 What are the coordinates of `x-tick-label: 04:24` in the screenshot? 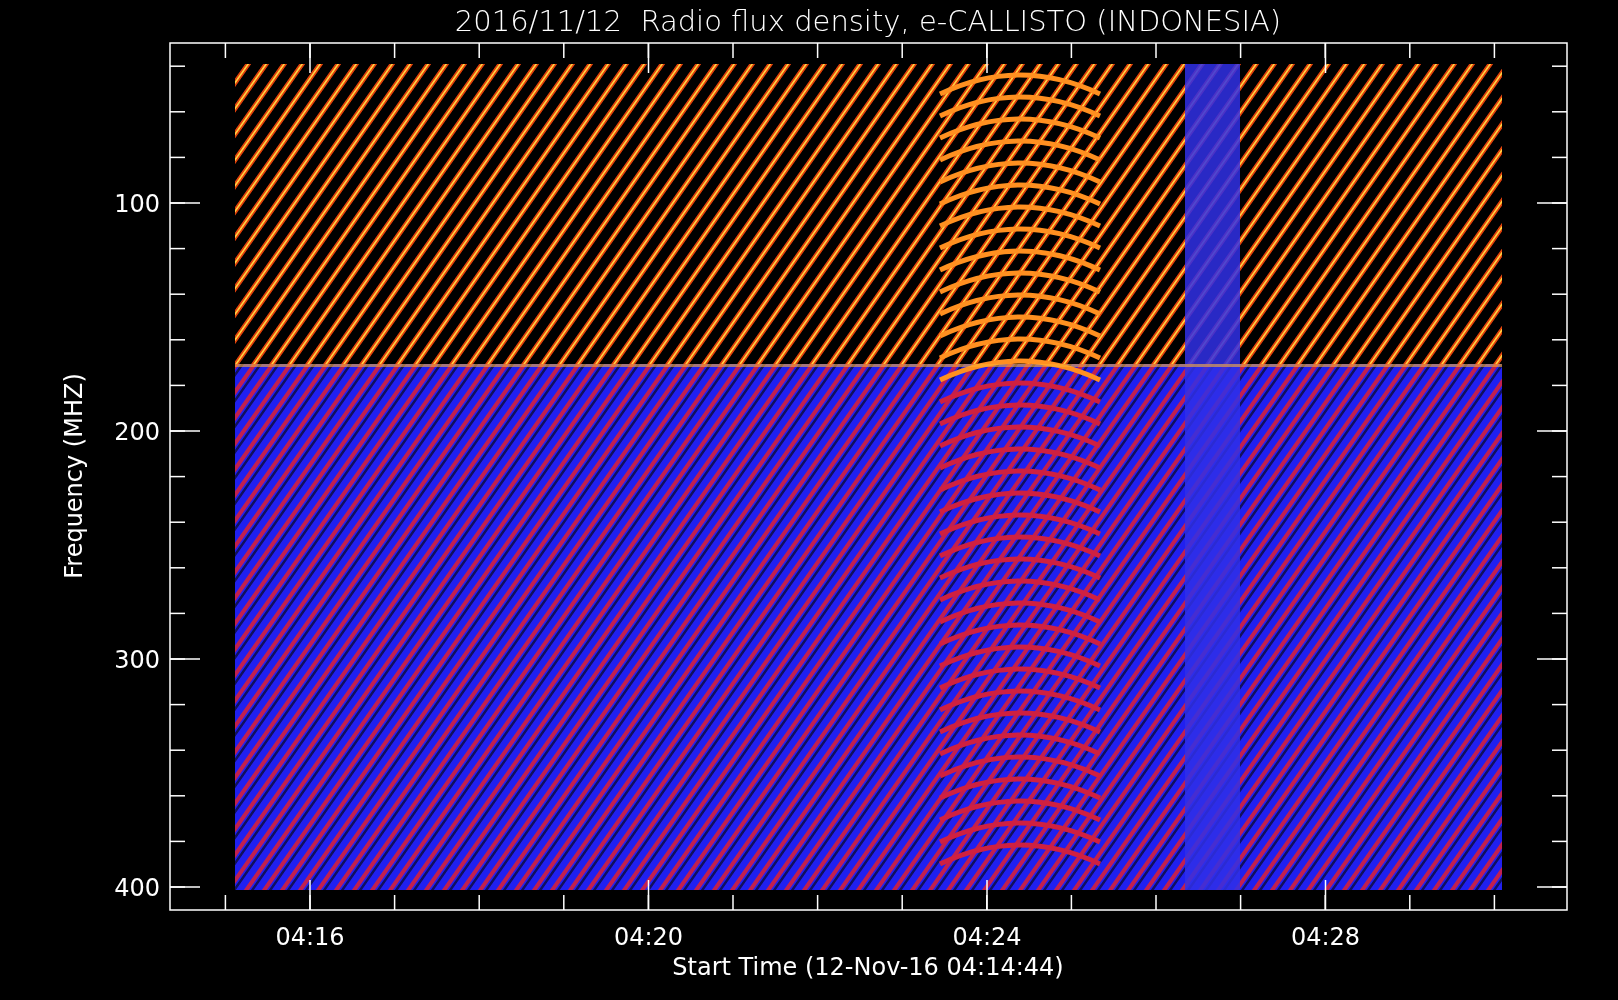 It's located at (987, 937).